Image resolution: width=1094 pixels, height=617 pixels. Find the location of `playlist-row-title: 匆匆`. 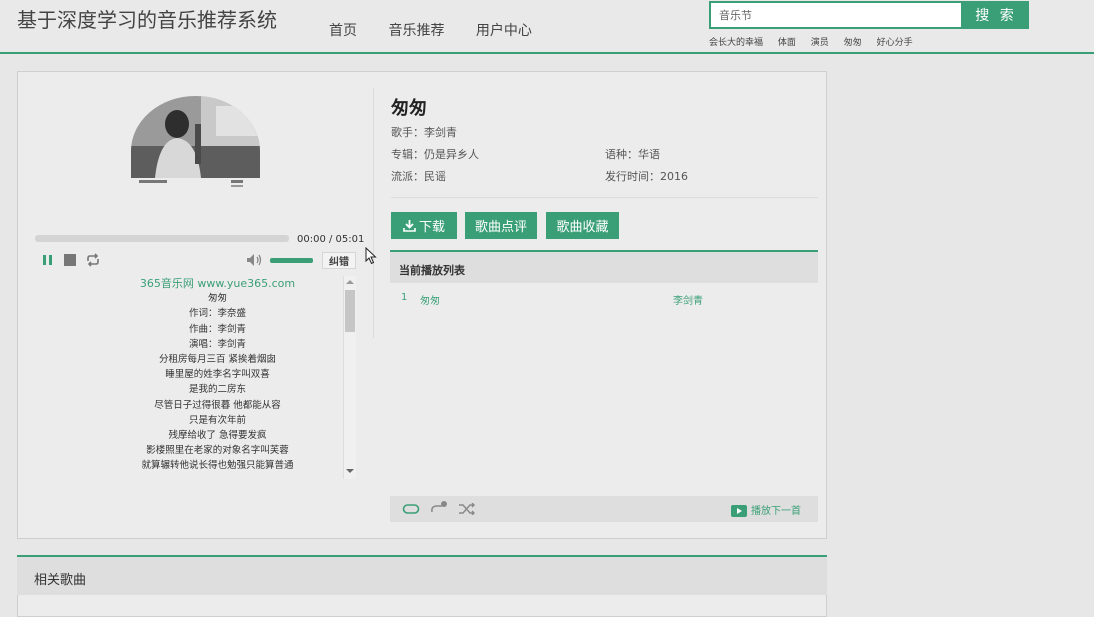

playlist-row-title: 匆匆 is located at coordinates (430, 299).